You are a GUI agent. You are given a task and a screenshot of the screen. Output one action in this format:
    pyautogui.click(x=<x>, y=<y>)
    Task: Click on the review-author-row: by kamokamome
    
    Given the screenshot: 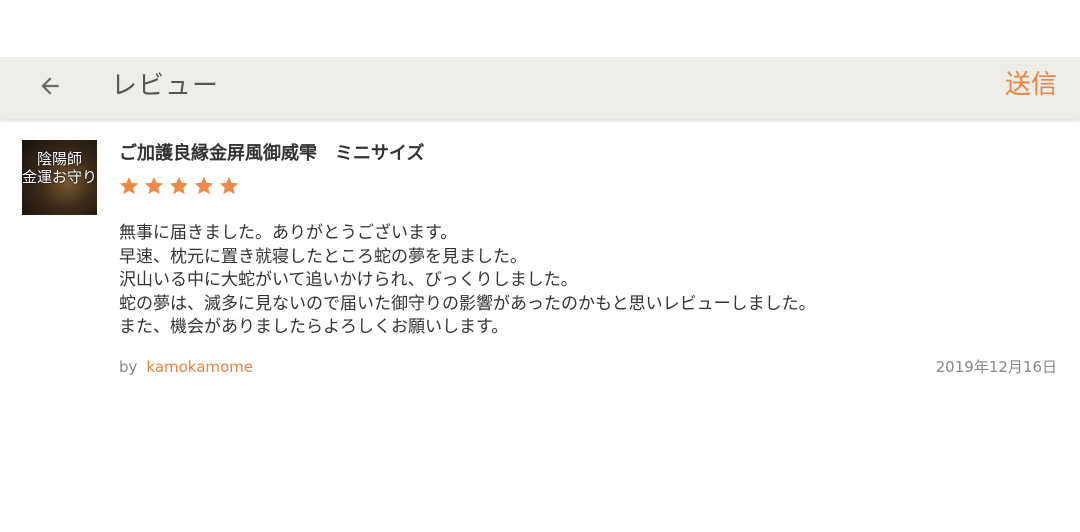 What is the action you would take?
    pyautogui.click(x=186, y=367)
    